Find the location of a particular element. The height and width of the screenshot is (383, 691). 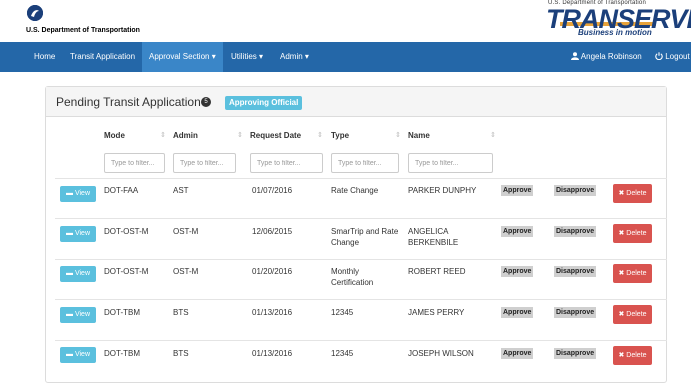

count-badge: 5 is located at coordinates (206, 102).